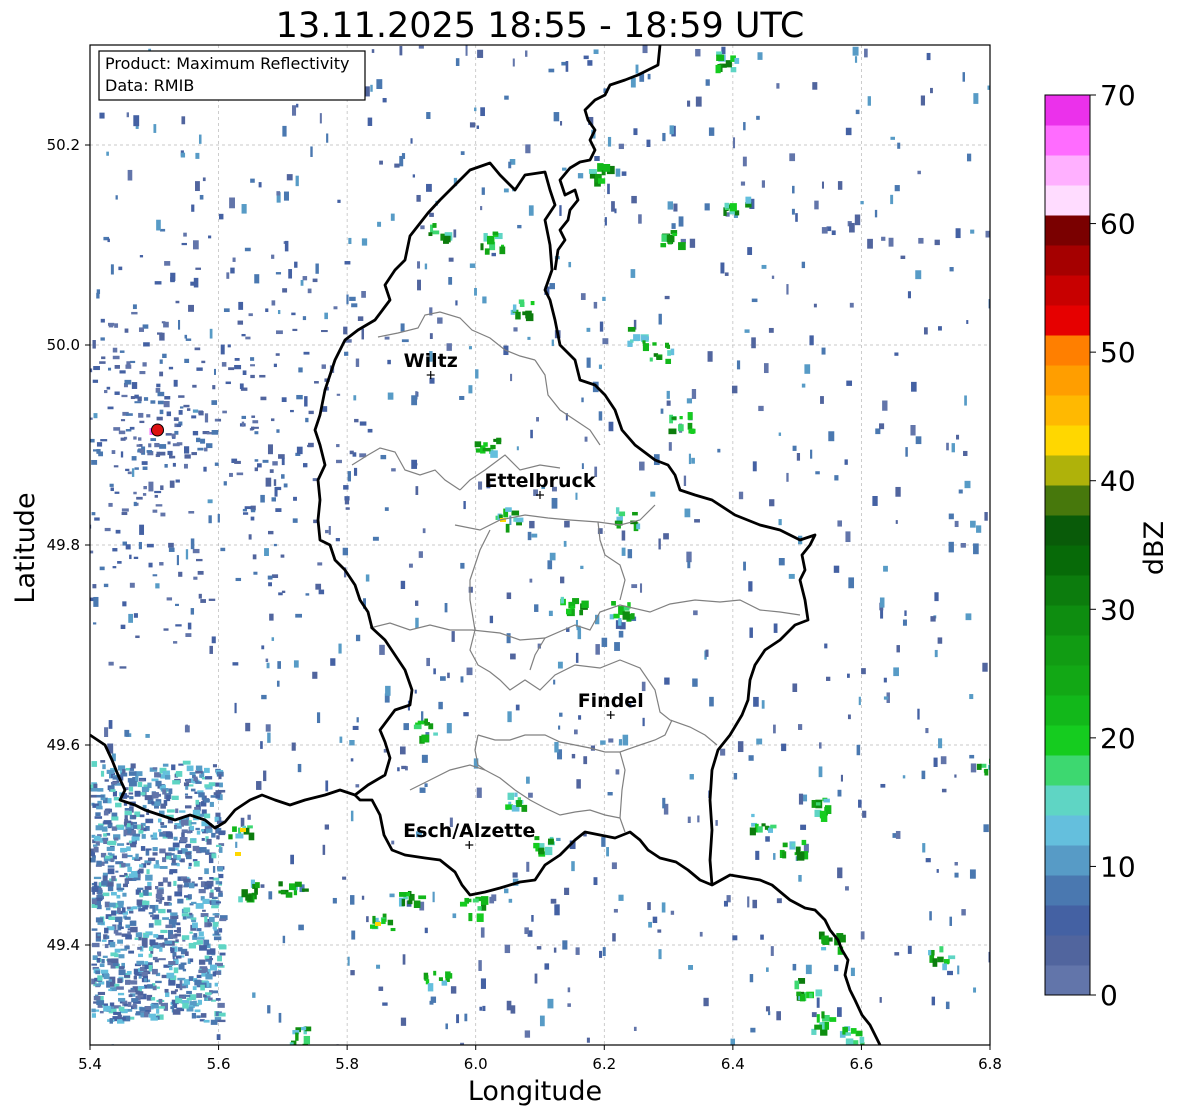  What do you see at coordinates (1067, 530) in the screenshot?
I see `colorbar-bin` at bounding box center [1067, 530].